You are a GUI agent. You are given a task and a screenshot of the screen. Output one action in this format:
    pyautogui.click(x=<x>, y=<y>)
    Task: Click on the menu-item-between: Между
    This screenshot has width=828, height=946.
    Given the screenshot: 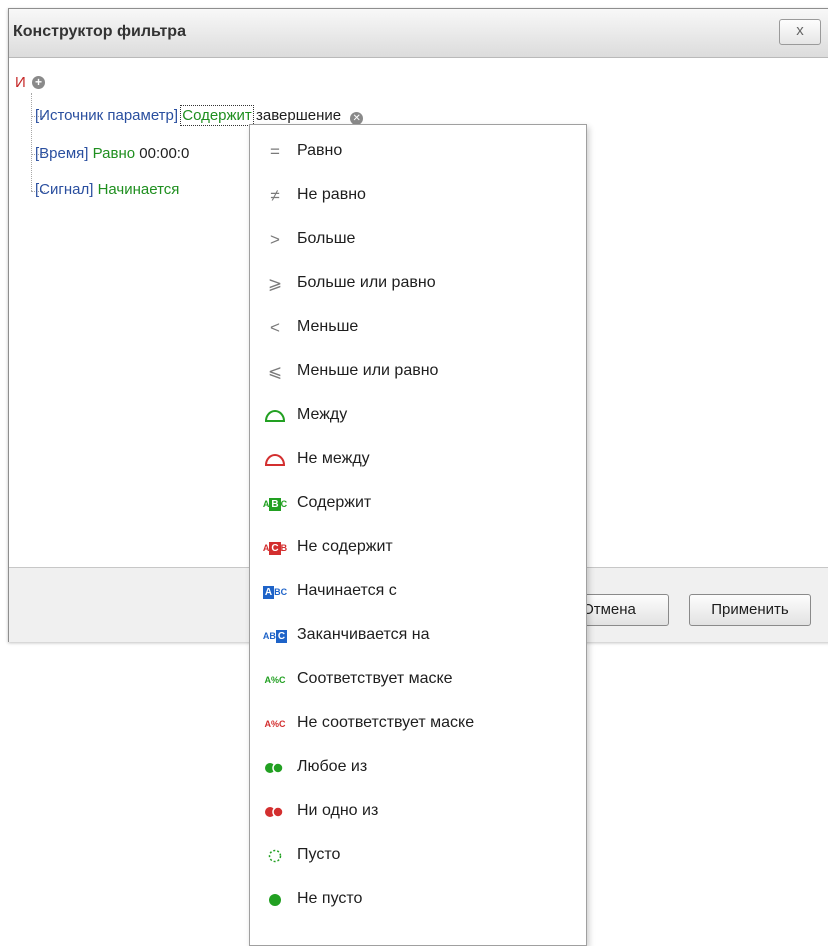 What is the action you would take?
    pyautogui.click(x=418, y=415)
    